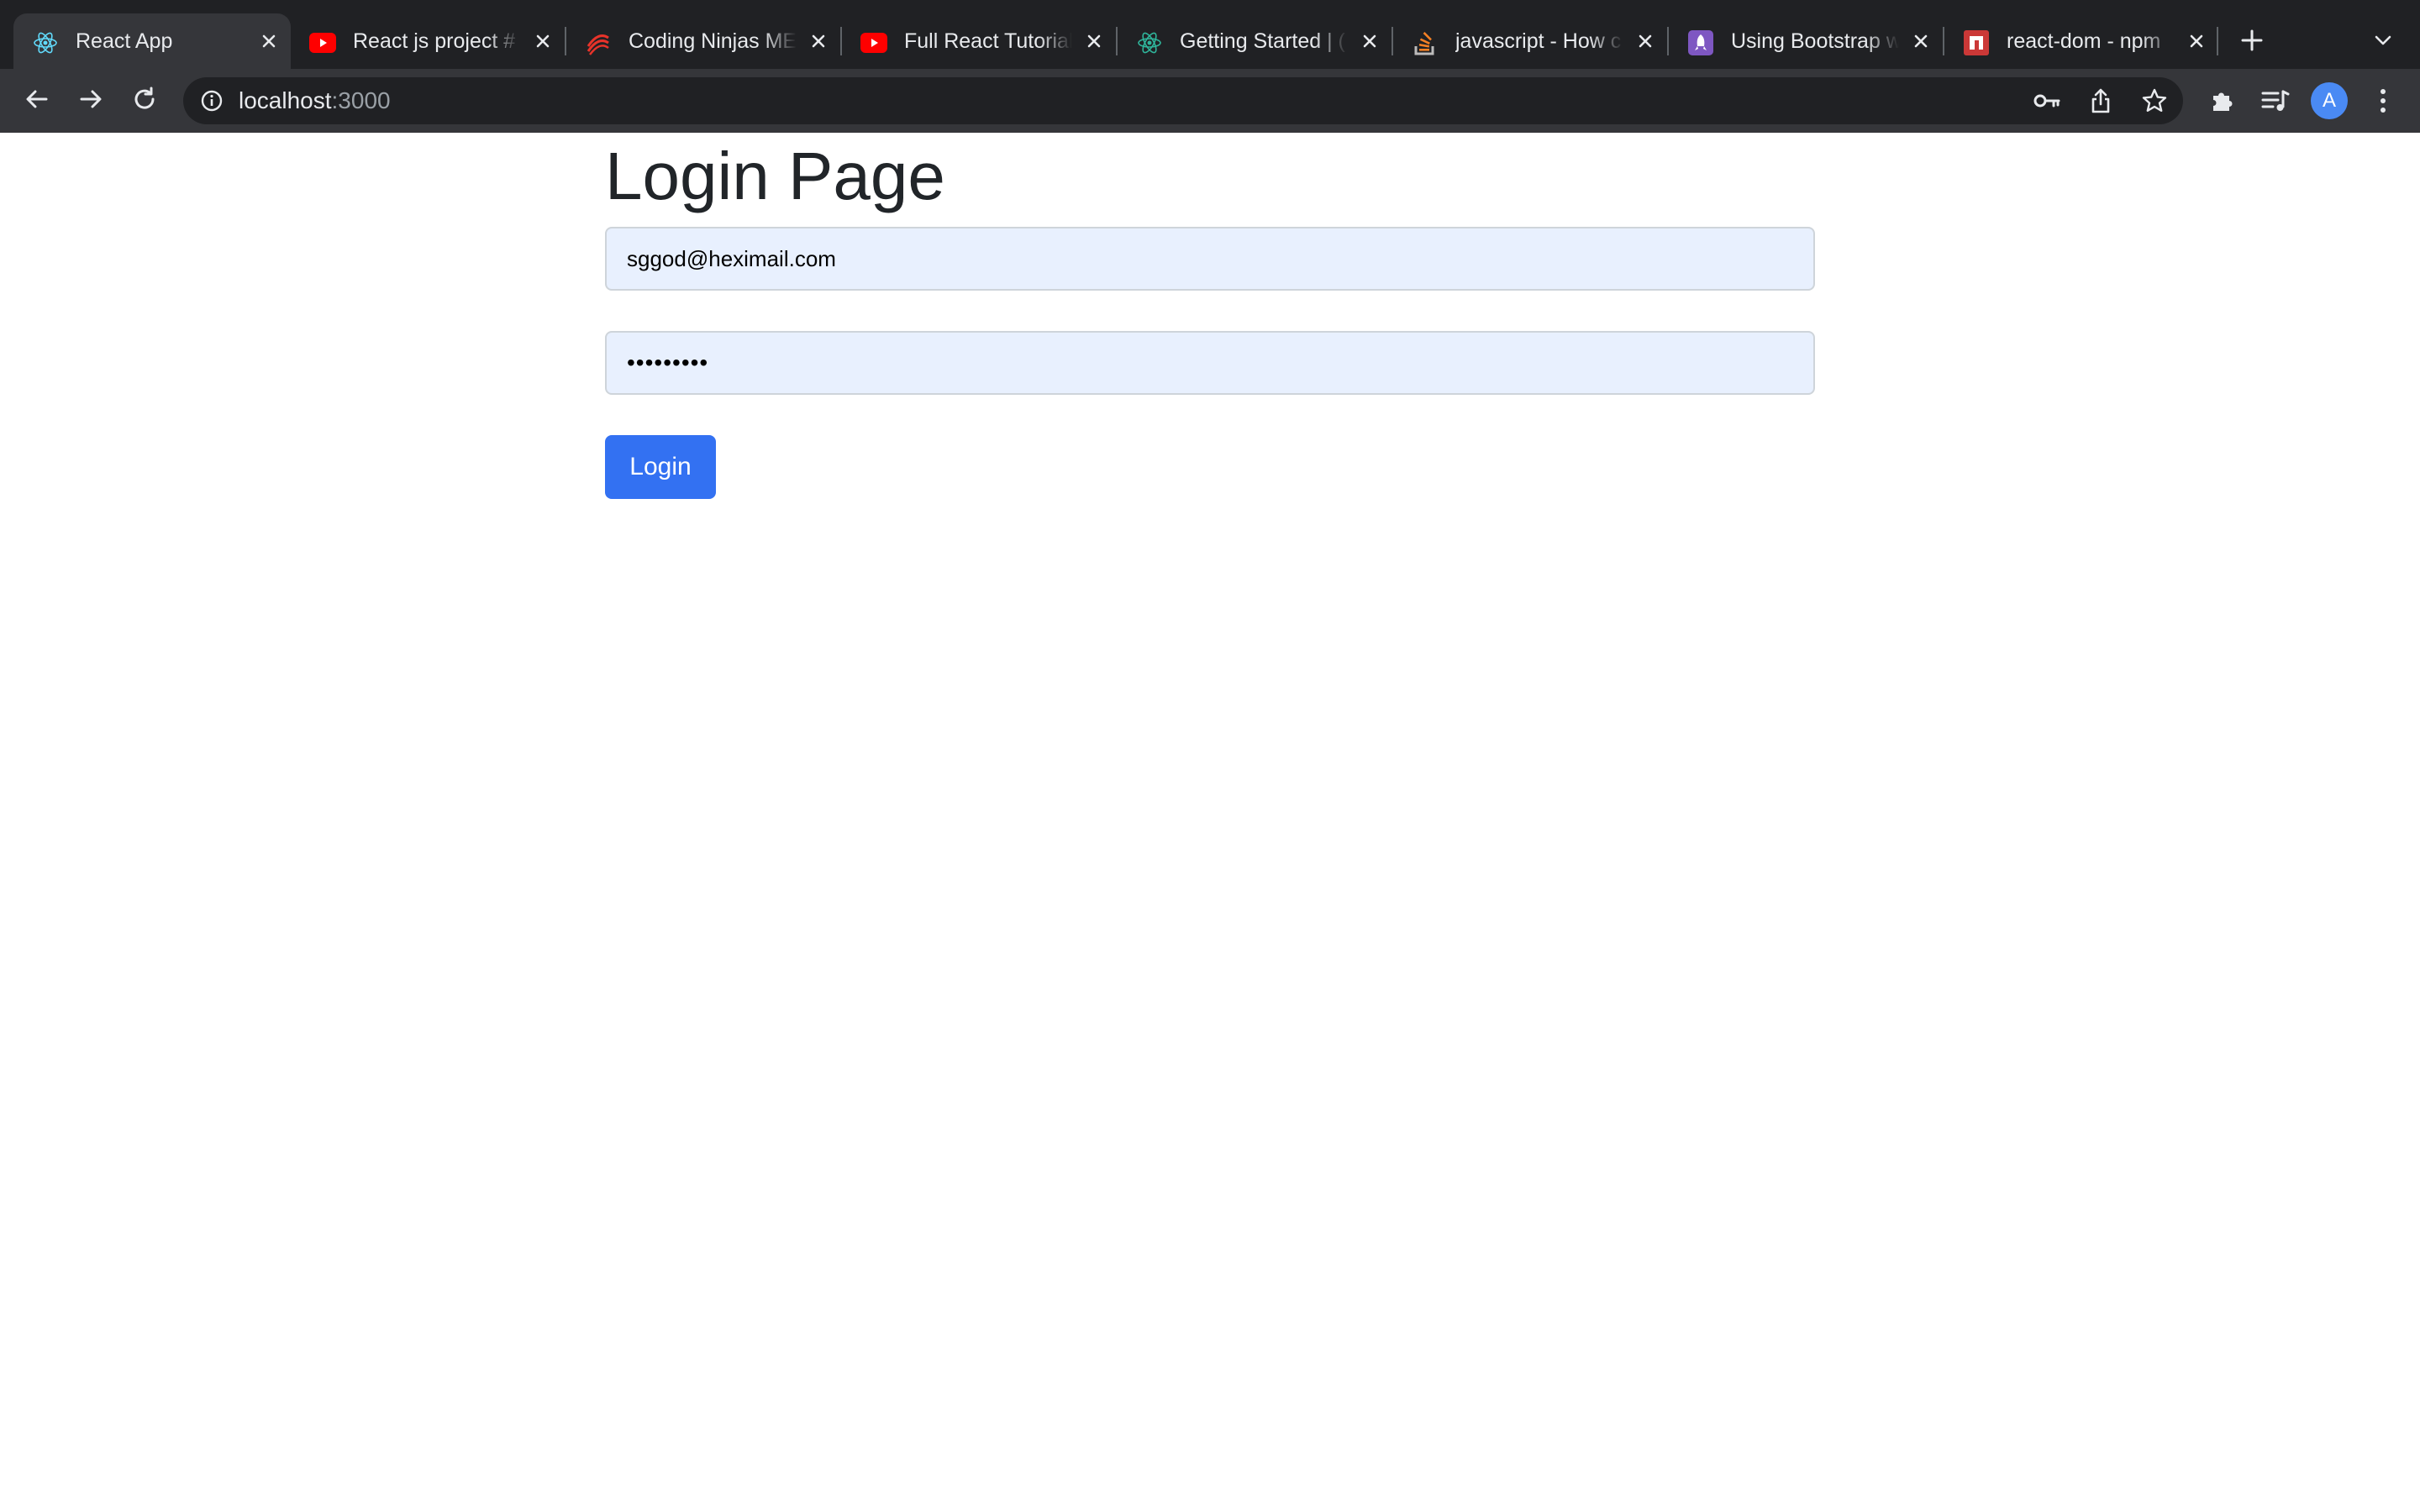  Describe the element at coordinates (2275, 101) in the screenshot. I see `reading-list-icon` at that location.